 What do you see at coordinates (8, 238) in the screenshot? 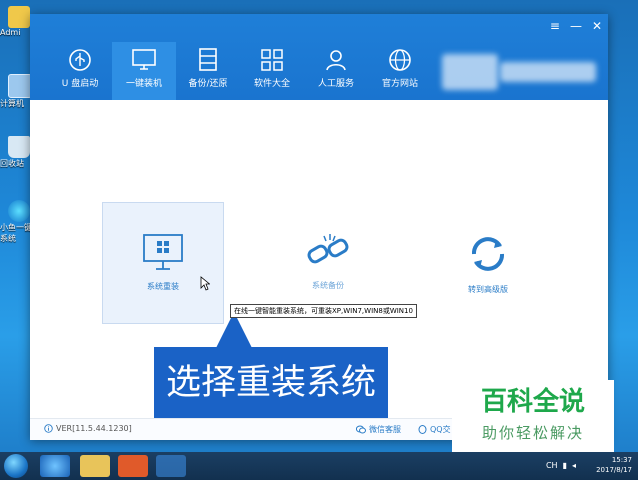
I see `desktop-icon-label: 系统` at bounding box center [8, 238].